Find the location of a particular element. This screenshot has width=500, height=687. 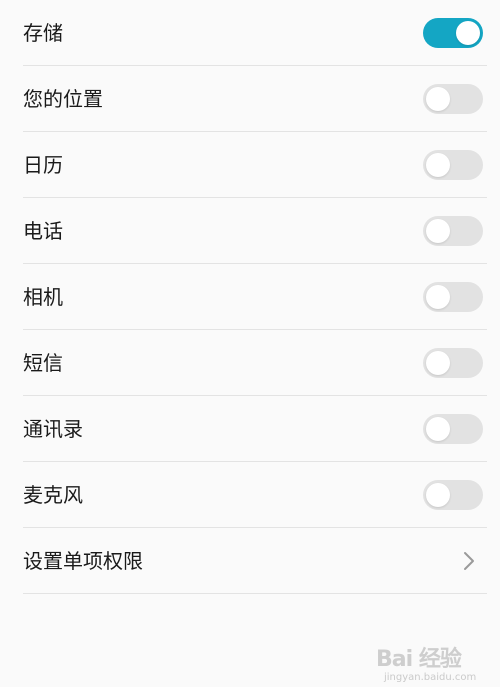

permission-label: 相机 is located at coordinates (43, 296).